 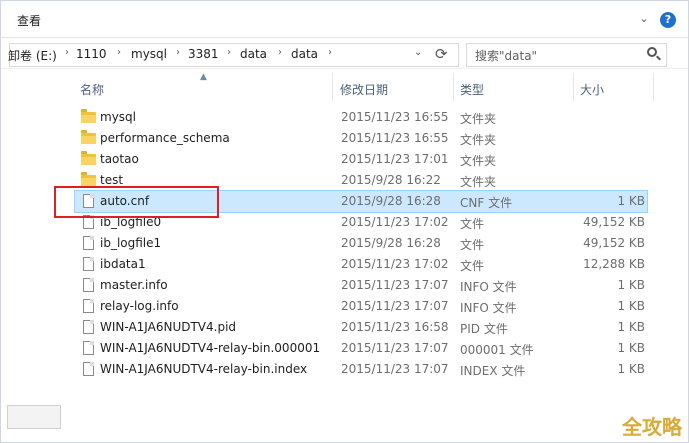 What do you see at coordinates (123, 264) in the screenshot?
I see `file-name: ibdata1` at bounding box center [123, 264].